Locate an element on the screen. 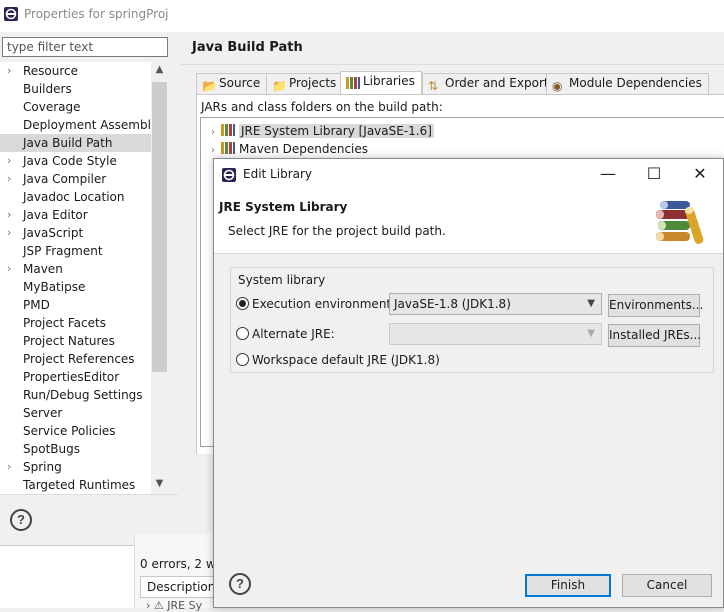 The width and height of the screenshot is (724, 612). libraries-icon is located at coordinates (355, 84).